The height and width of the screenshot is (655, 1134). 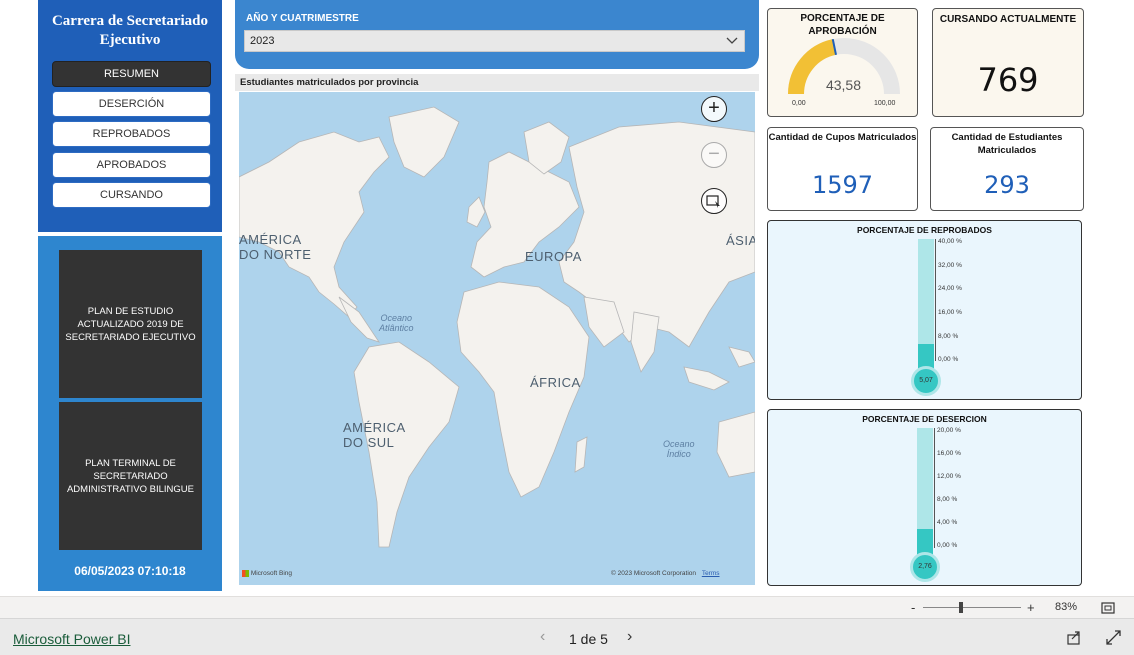 What do you see at coordinates (1113, 640) in the screenshot?
I see `fullscreen-icon` at bounding box center [1113, 640].